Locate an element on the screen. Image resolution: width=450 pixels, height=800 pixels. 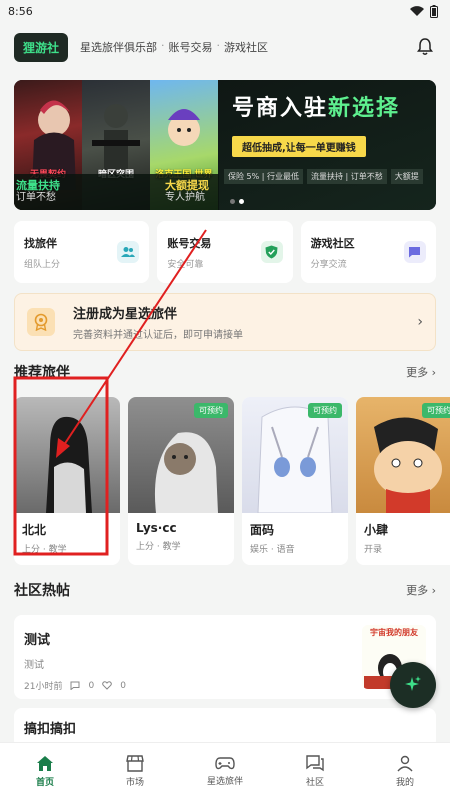
companion-card: 北北 上分 · 教学 is located at coordinates (67, 481).